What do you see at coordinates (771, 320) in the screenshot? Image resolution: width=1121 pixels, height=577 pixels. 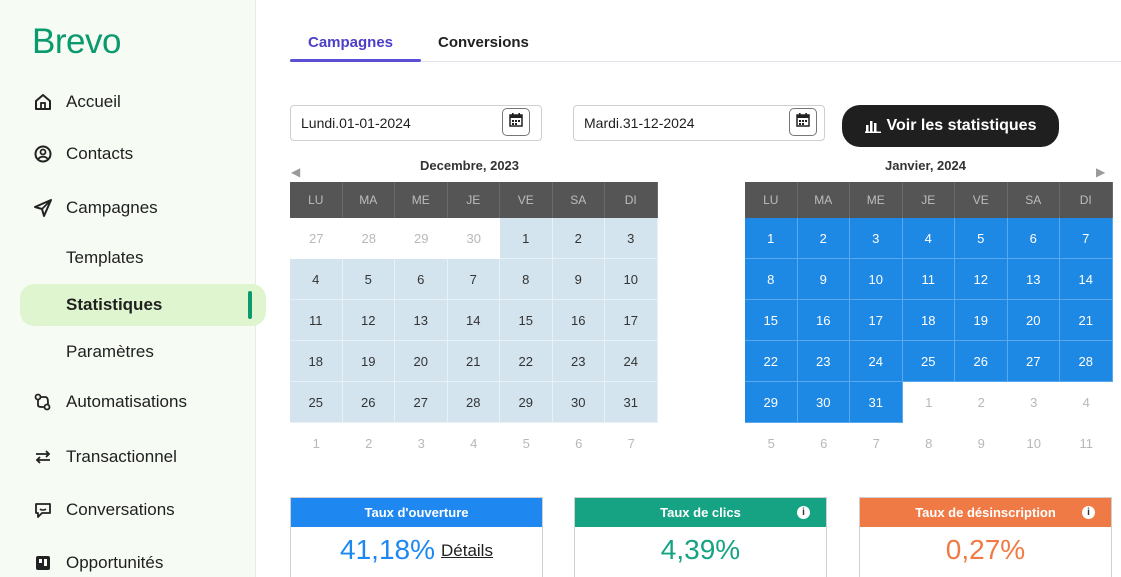 I see `calendar-day: 15` at bounding box center [771, 320].